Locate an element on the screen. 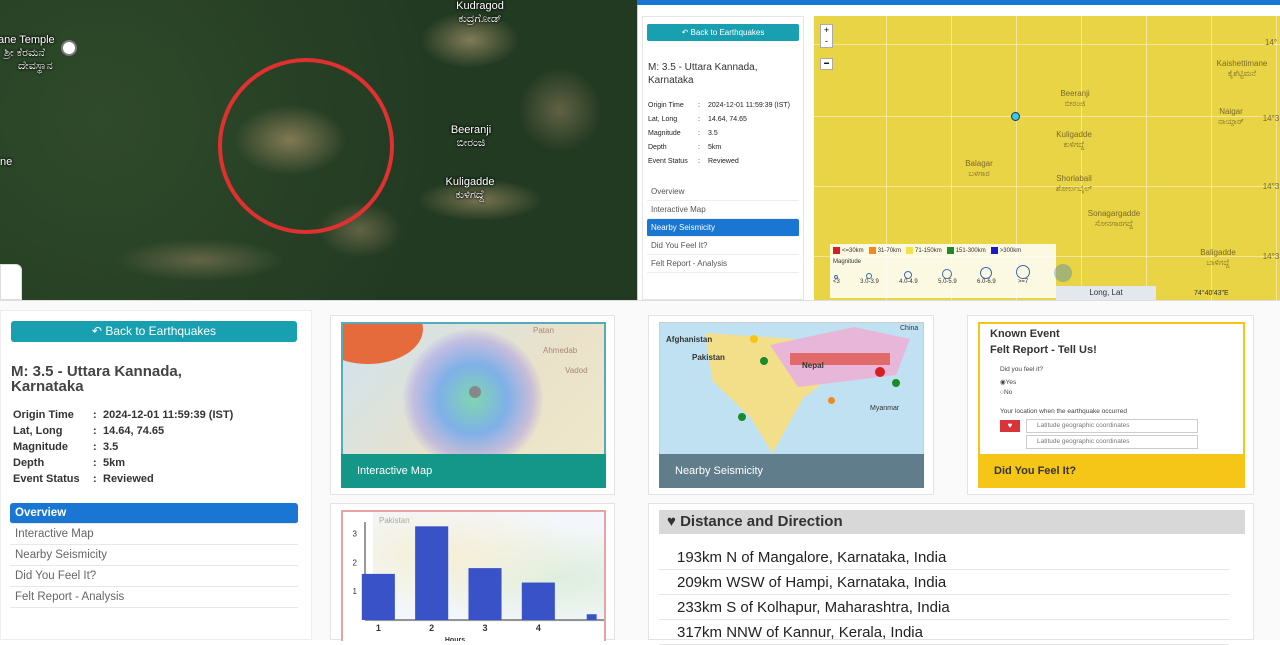  card-label: Nearby Seismicity is located at coordinates (791, 471).